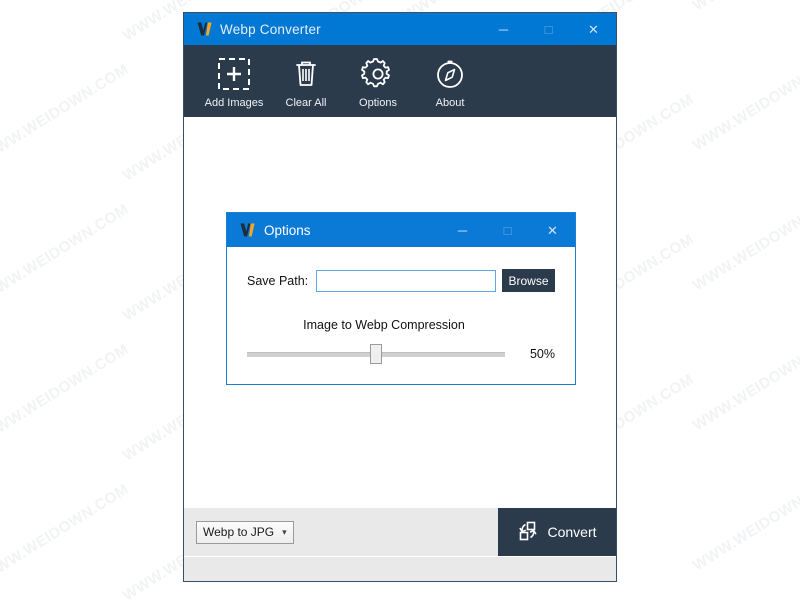  What do you see at coordinates (306, 102) in the screenshot?
I see `toolbar-label-clear-all: Clear All` at bounding box center [306, 102].